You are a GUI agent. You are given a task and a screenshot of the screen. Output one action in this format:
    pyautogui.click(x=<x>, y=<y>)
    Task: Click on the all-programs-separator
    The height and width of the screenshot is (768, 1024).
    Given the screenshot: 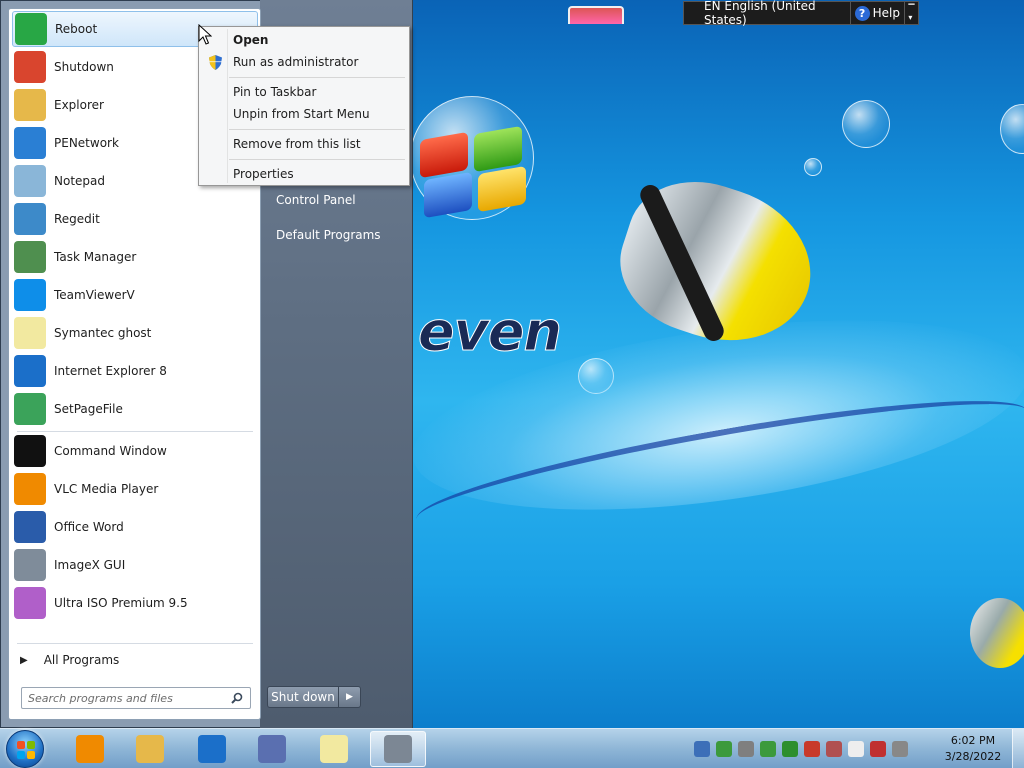 What is the action you would take?
    pyautogui.click(x=135, y=643)
    